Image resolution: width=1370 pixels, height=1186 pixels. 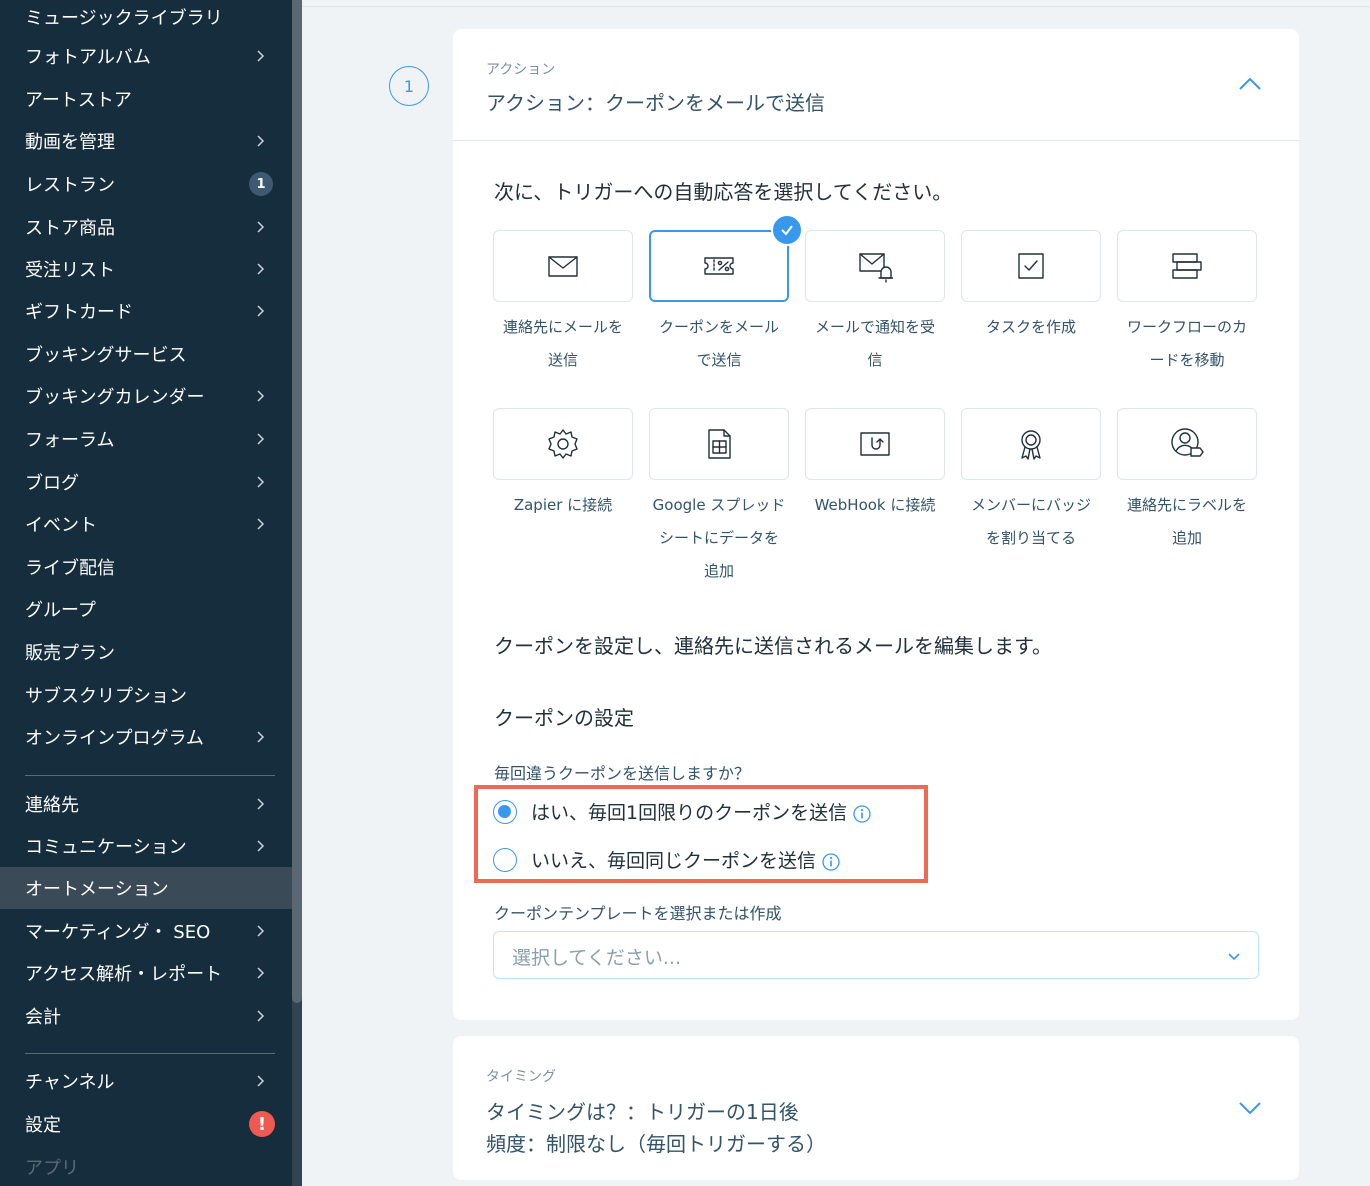 What do you see at coordinates (52, 805) in the screenshot?
I see `sidebar-item-label: 連絡先` at bounding box center [52, 805].